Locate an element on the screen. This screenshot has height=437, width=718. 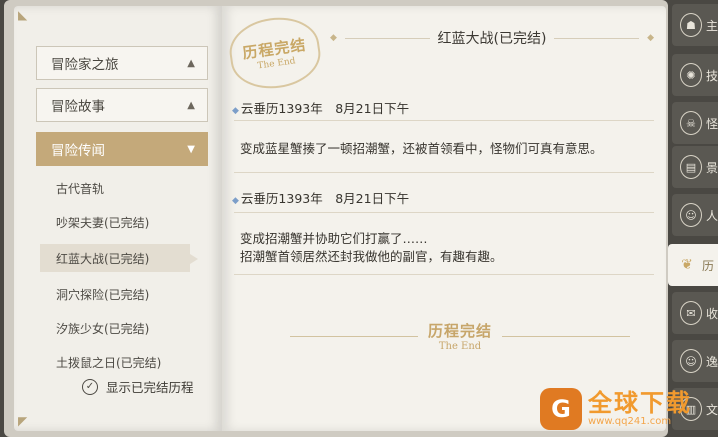
side-tab-monsters: ☠ 怪 is located at coordinates (695, 123).